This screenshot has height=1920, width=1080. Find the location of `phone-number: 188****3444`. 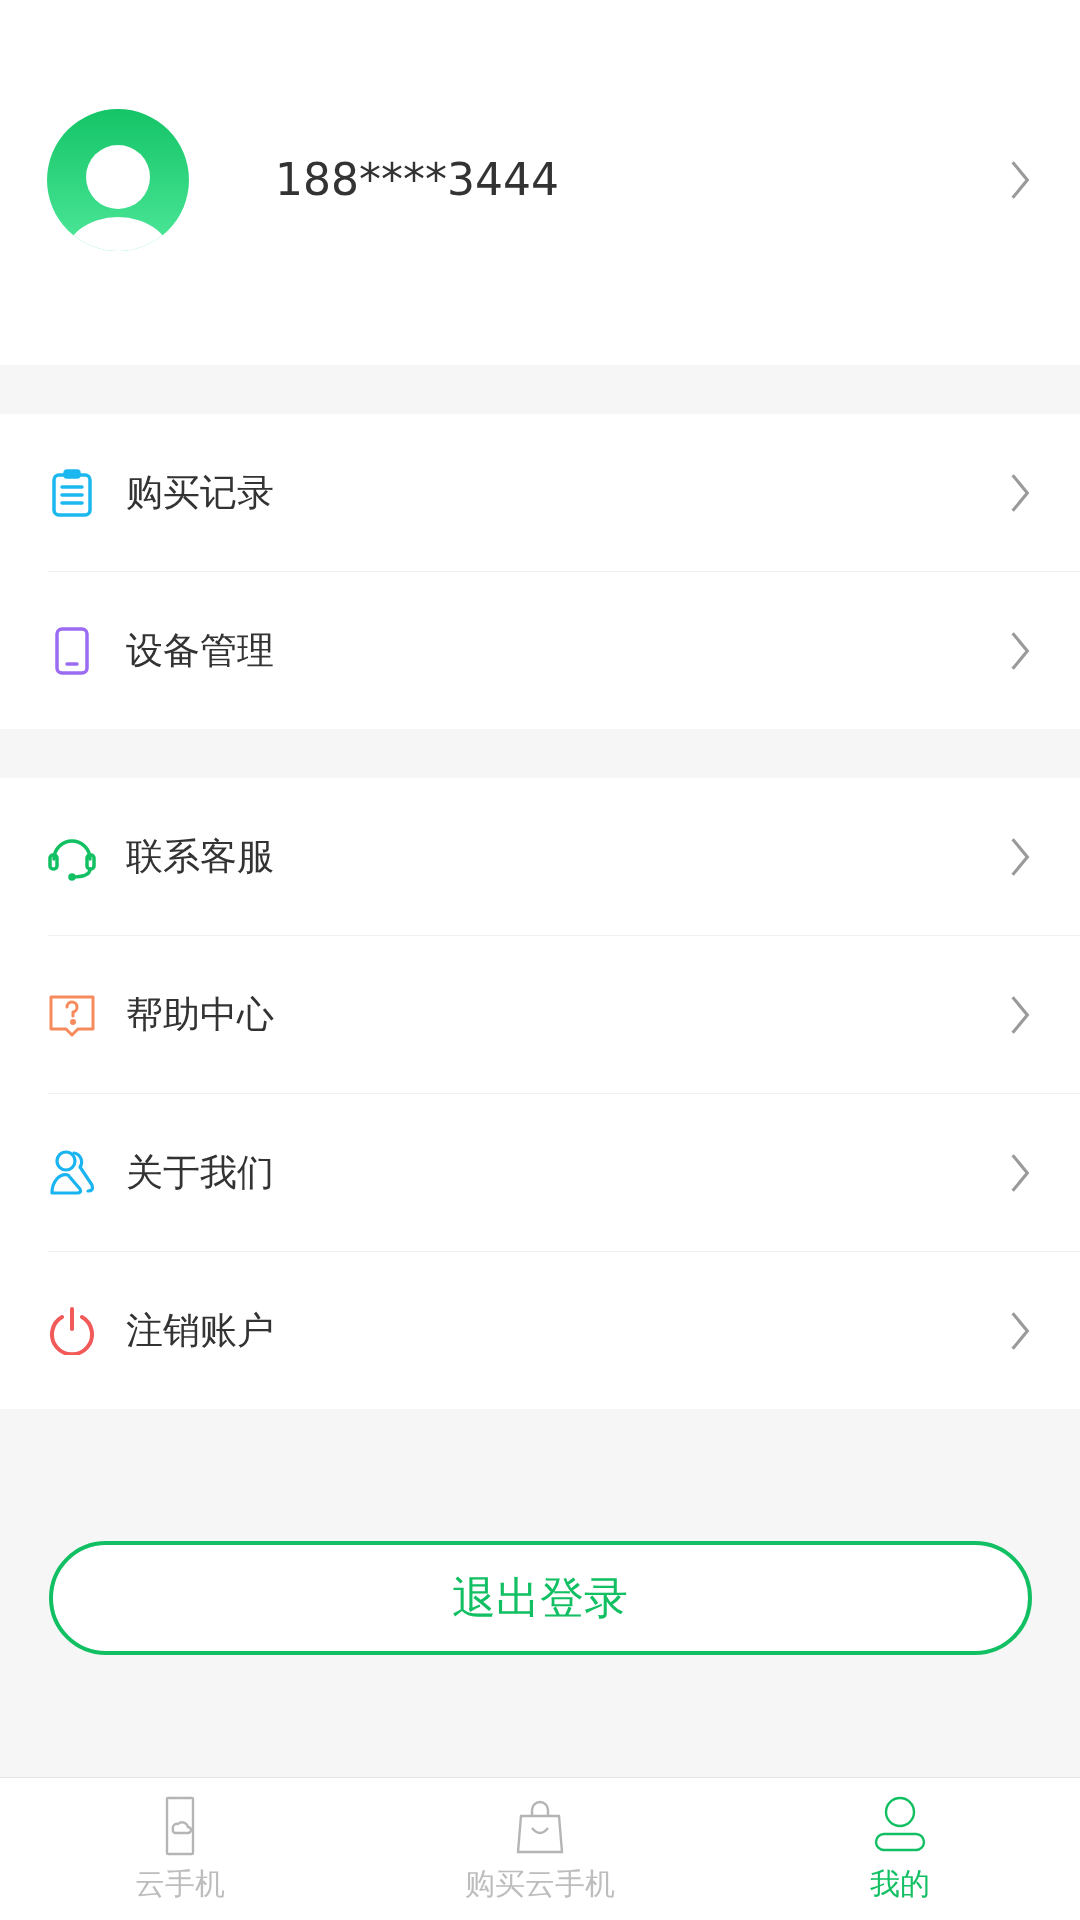

phone-number: 188****3444 is located at coordinates (417, 179).